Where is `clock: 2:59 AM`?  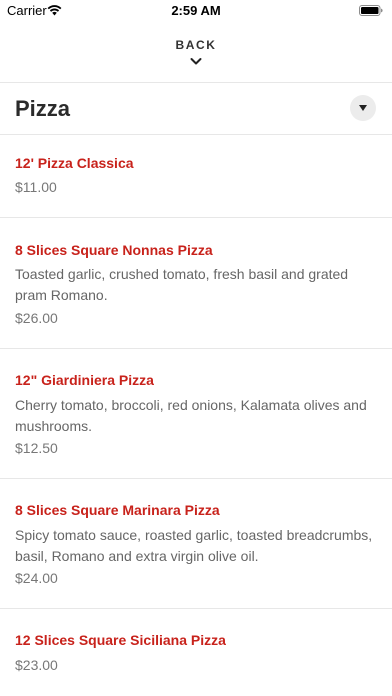 clock: 2:59 AM is located at coordinates (196, 10).